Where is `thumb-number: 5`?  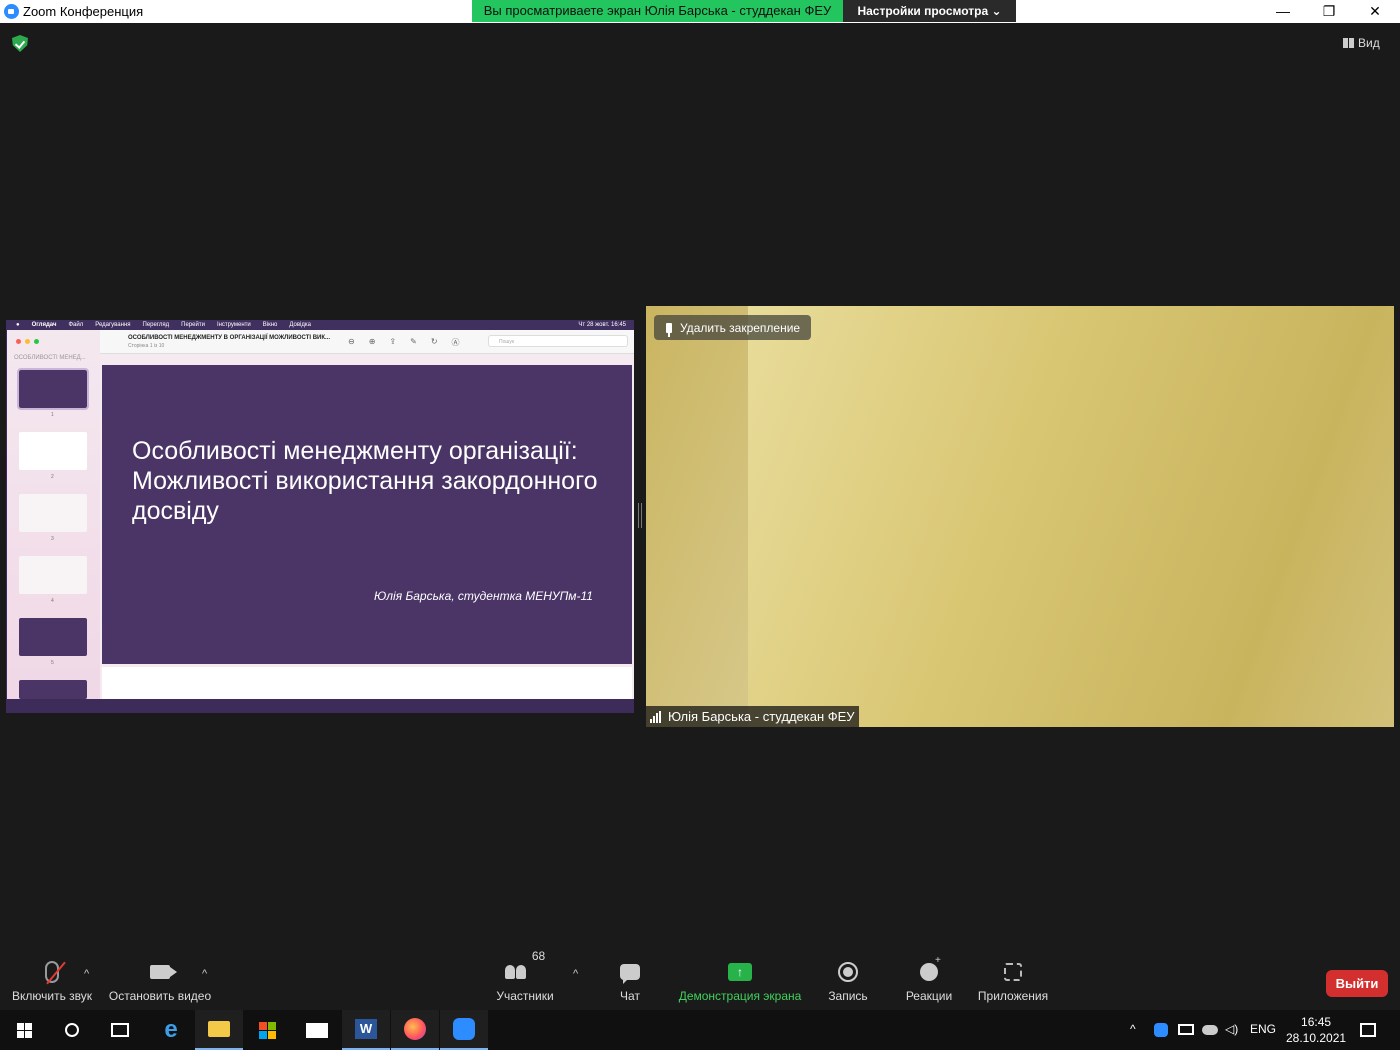 thumb-number: 5 is located at coordinates (52, 663).